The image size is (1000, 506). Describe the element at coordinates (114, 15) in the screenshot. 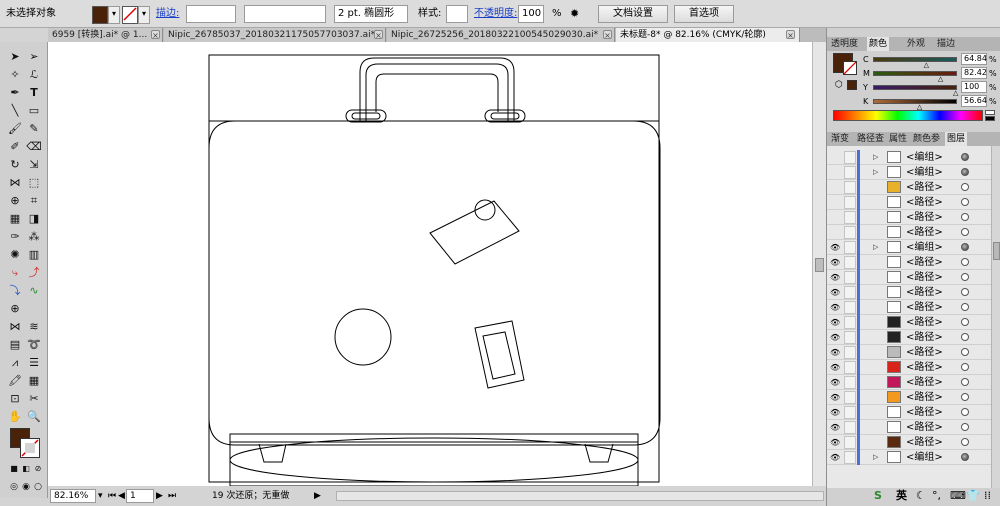

I see `fill-dropdown-arrow: ▾` at that location.